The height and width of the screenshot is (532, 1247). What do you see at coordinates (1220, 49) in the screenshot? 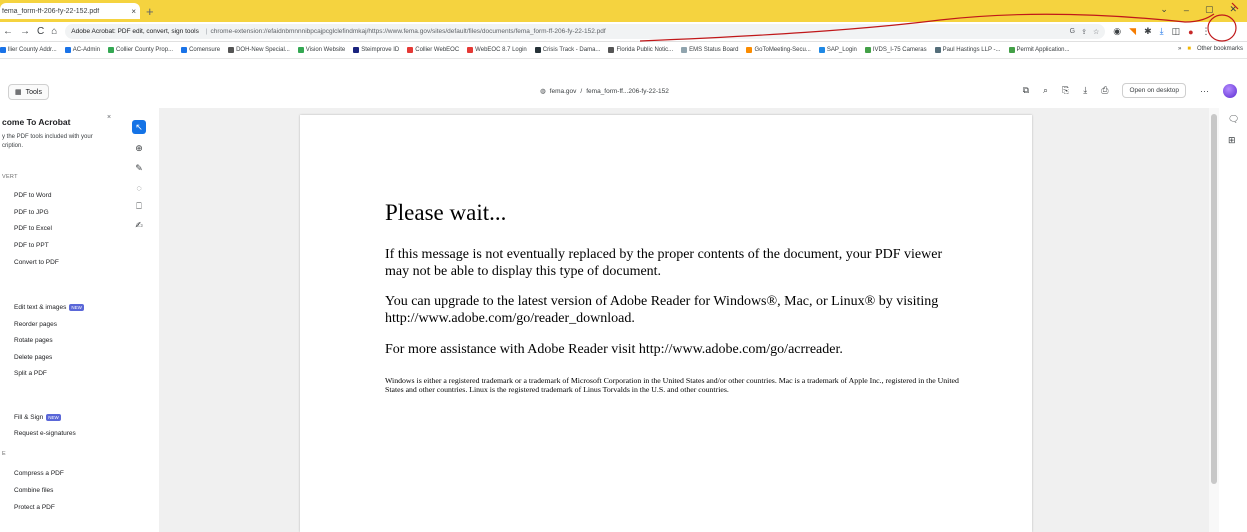
I see `other-bookmarks-link: Other bookmarks` at bounding box center [1220, 49].